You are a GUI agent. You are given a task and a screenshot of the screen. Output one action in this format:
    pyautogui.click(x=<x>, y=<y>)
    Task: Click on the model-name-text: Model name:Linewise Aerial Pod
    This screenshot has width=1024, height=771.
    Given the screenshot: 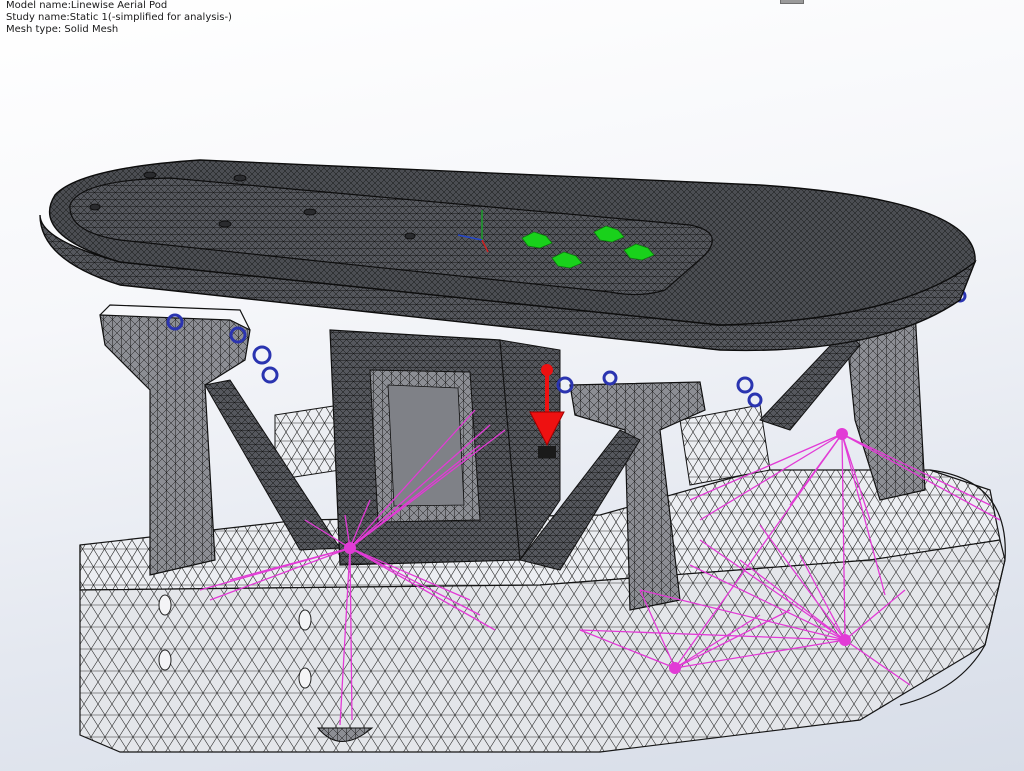 What is the action you would take?
    pyautogui.click(x=87, y=5)
    